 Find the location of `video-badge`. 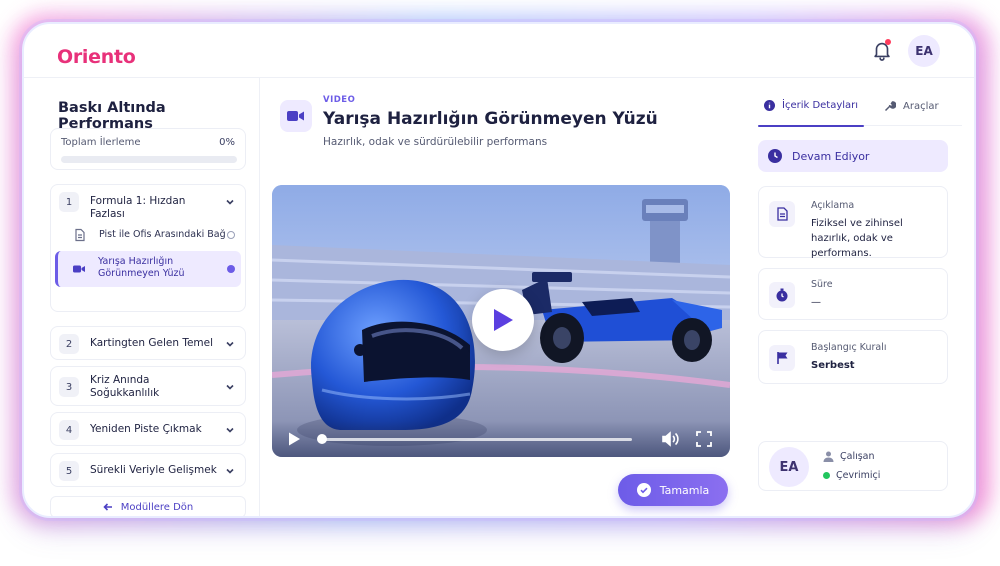

video-badge is located at coordinates (296, 116).